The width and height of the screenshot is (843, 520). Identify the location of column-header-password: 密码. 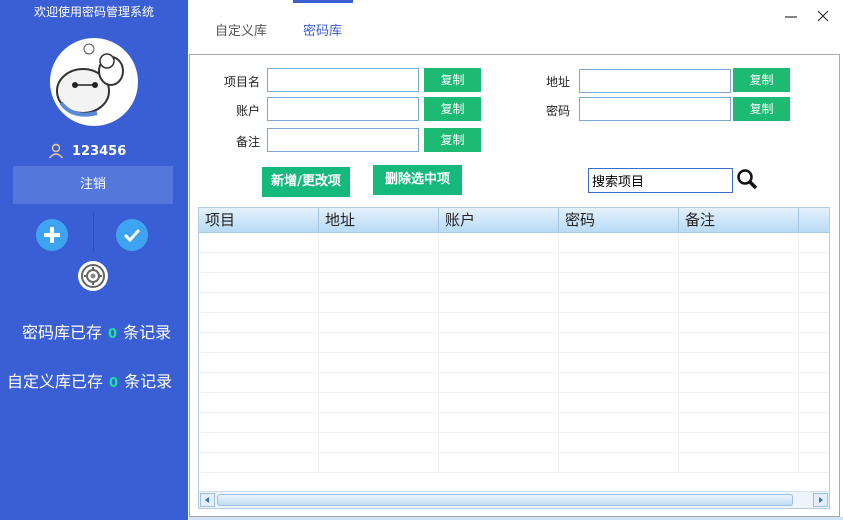
(619, 220).